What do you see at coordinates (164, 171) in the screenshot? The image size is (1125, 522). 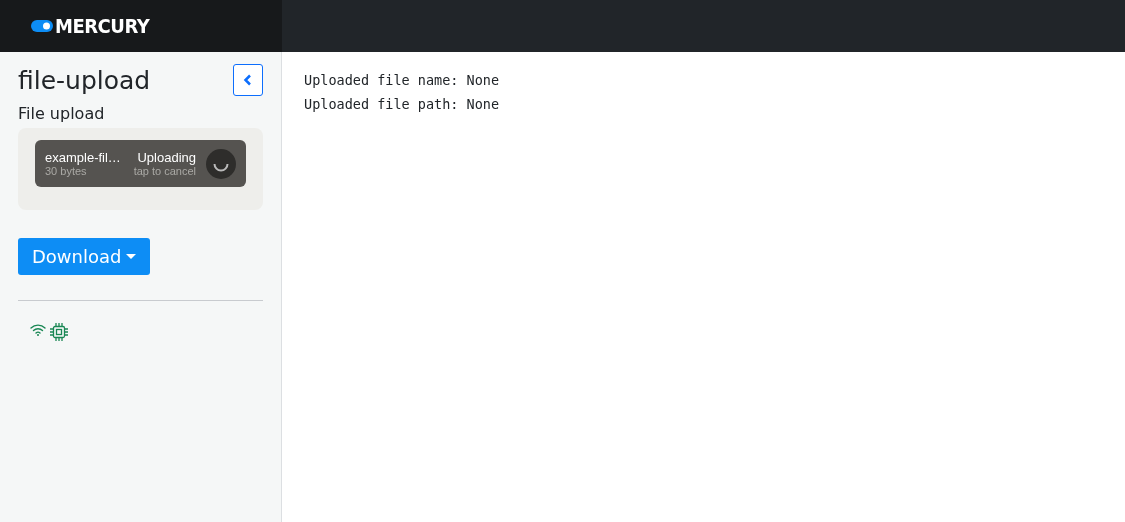 I see `cancel-hint: tap to cancel` at bounding box center [164, 171].